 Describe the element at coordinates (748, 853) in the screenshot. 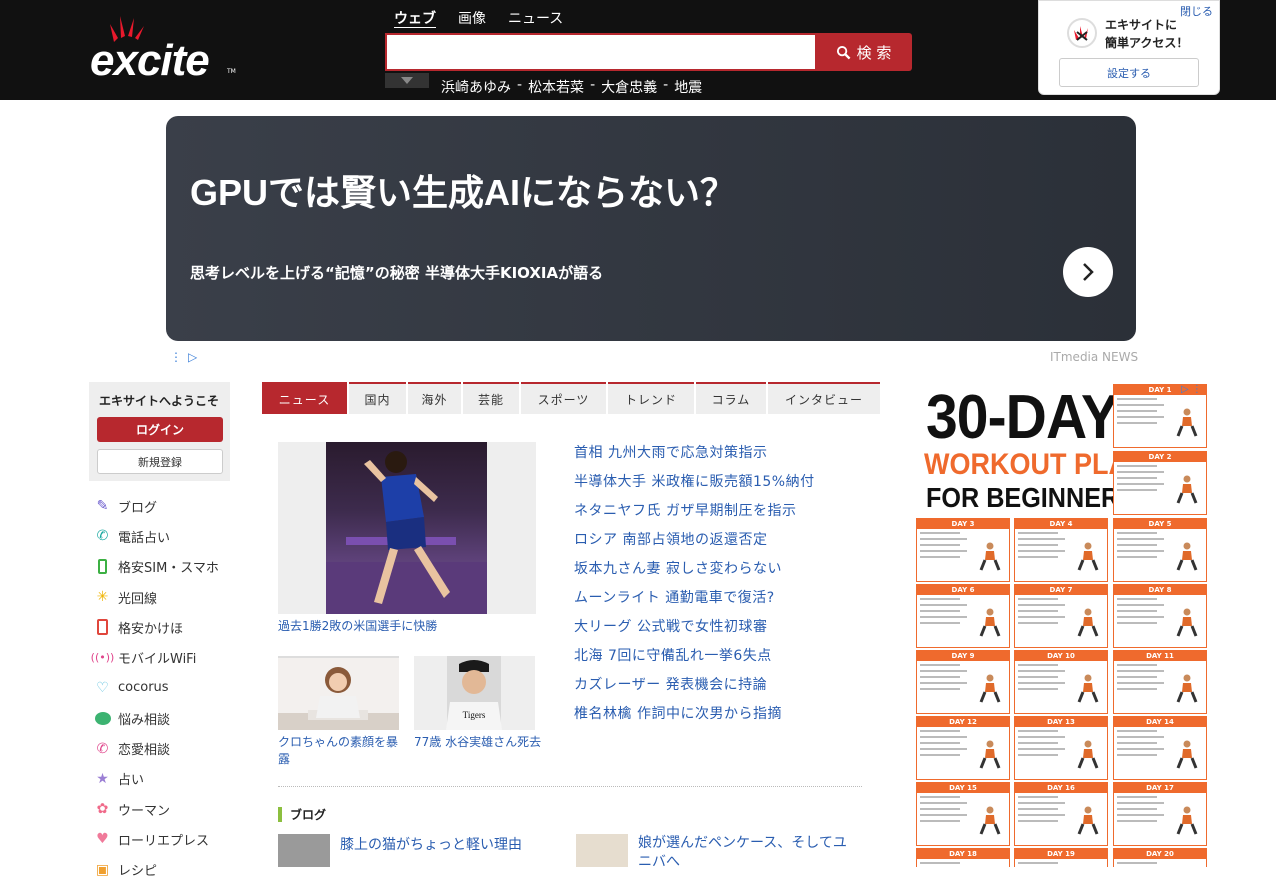

I see `blog-item-title: 娘が選んだペンケース、そしてユニバへ` at that location.